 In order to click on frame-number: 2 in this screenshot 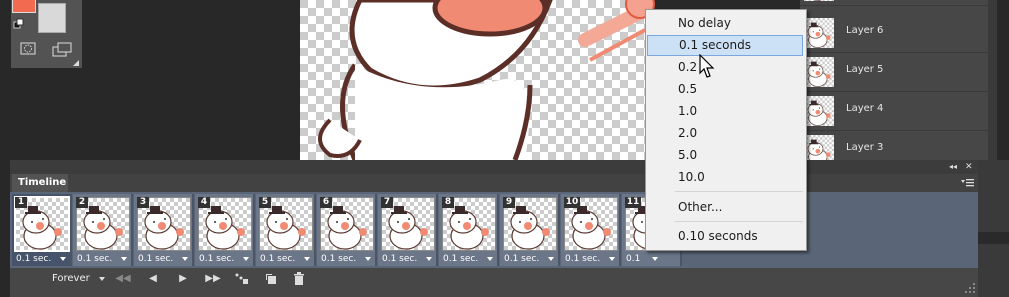, I will do `click(82, 202)`.